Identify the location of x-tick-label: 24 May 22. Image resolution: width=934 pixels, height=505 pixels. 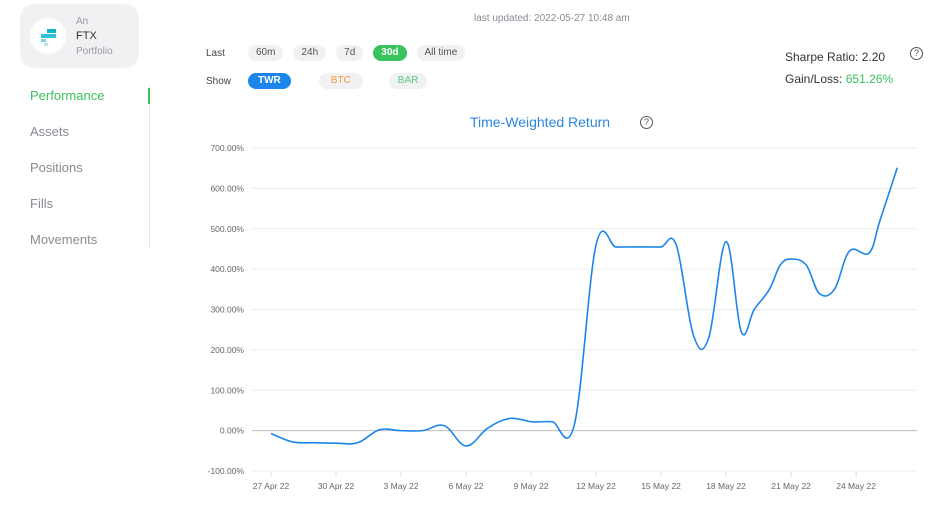
(856, 486).